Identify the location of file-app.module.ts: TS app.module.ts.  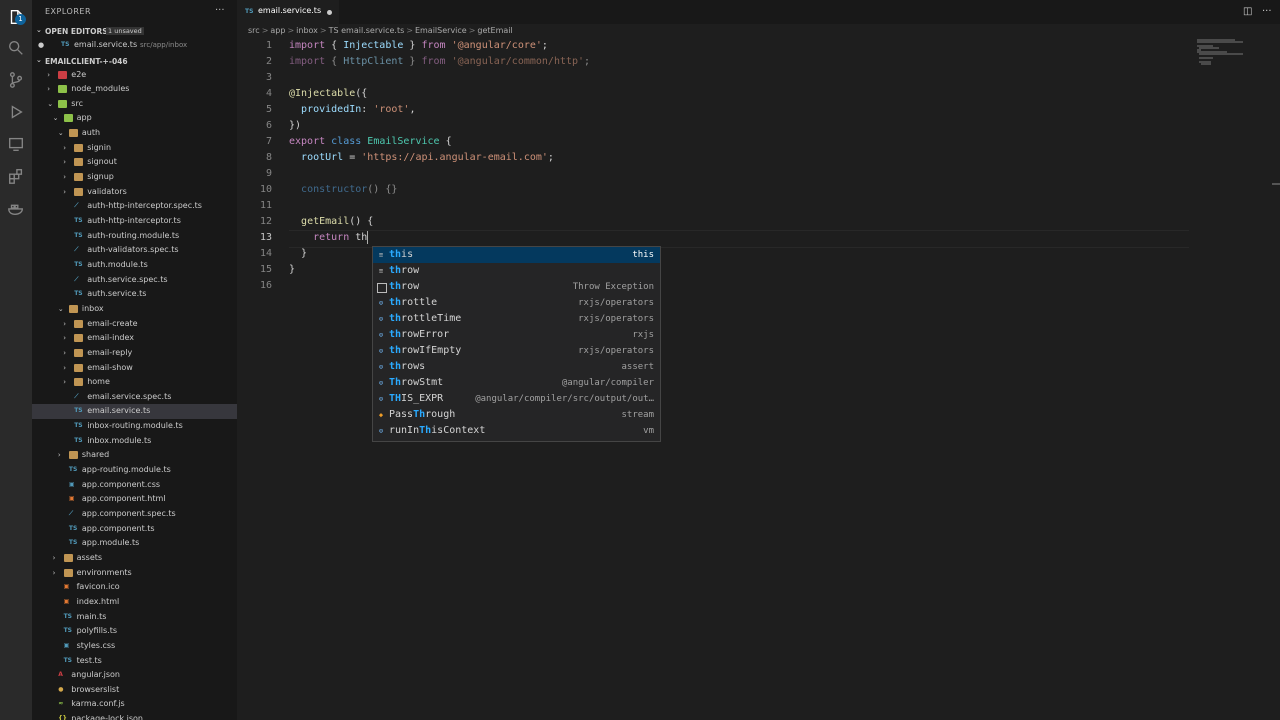
(134, 543).